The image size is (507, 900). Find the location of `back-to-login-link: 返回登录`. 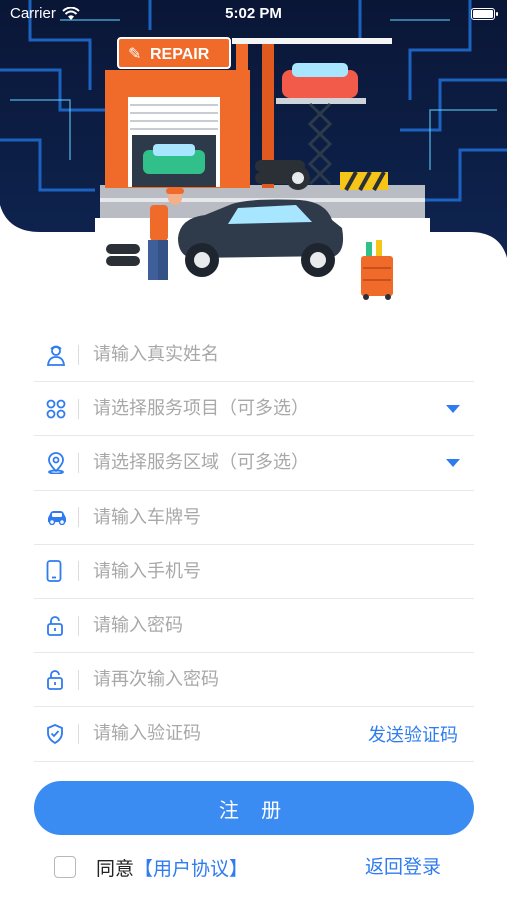

back-to-login-link: 返回登录 is located at coordinates (403, 867).